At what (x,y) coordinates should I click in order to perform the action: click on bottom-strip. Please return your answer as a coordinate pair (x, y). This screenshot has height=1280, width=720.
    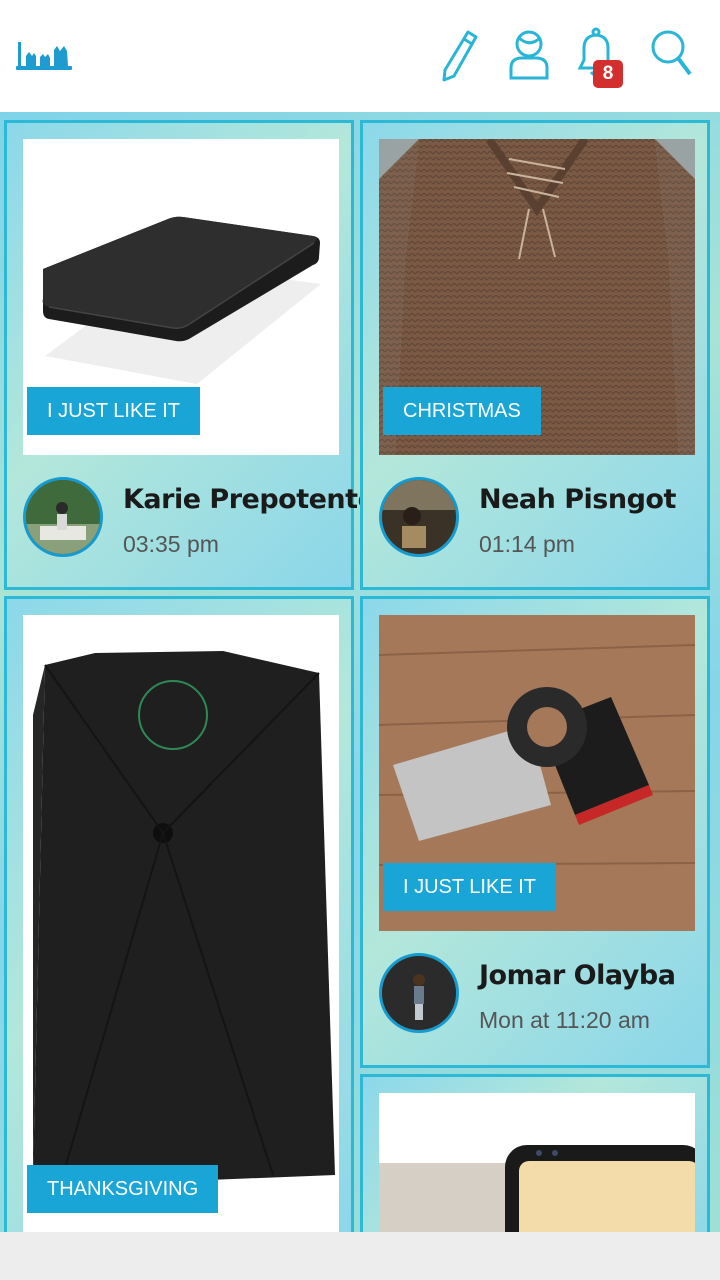
    Looking at the image, I should click on (360, 1256).